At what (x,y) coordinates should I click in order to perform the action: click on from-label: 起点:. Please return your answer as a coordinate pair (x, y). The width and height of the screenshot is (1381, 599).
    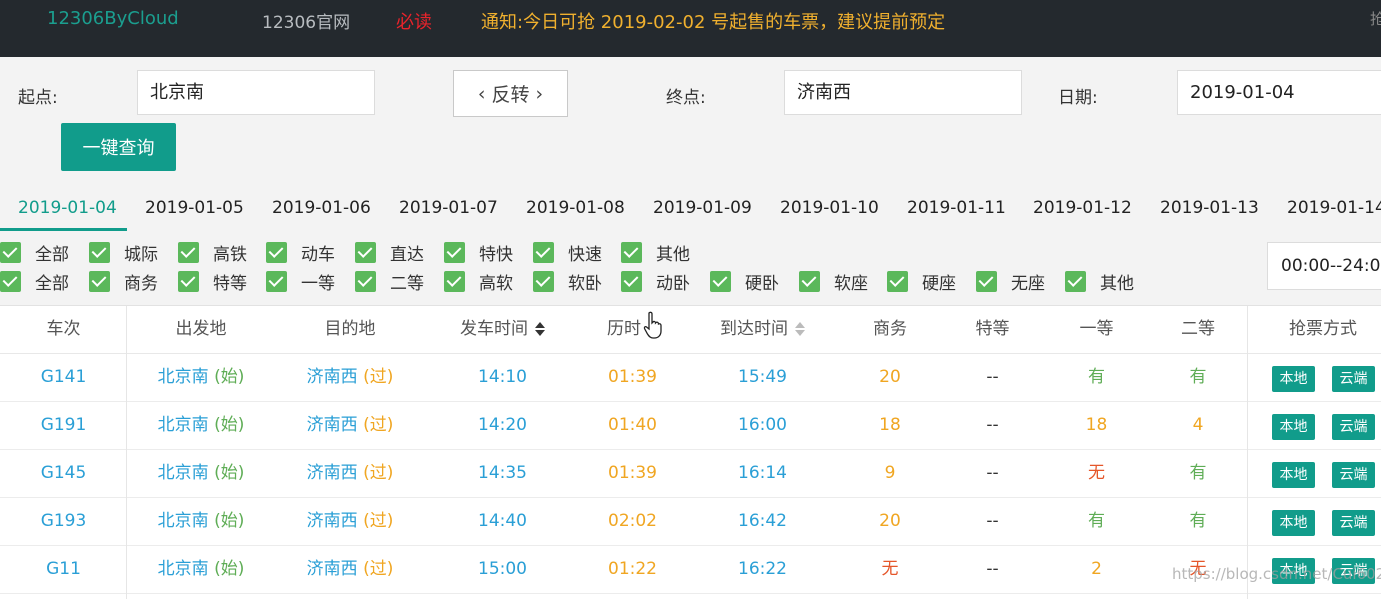
    Looking at the image, I should click on (38, 98).